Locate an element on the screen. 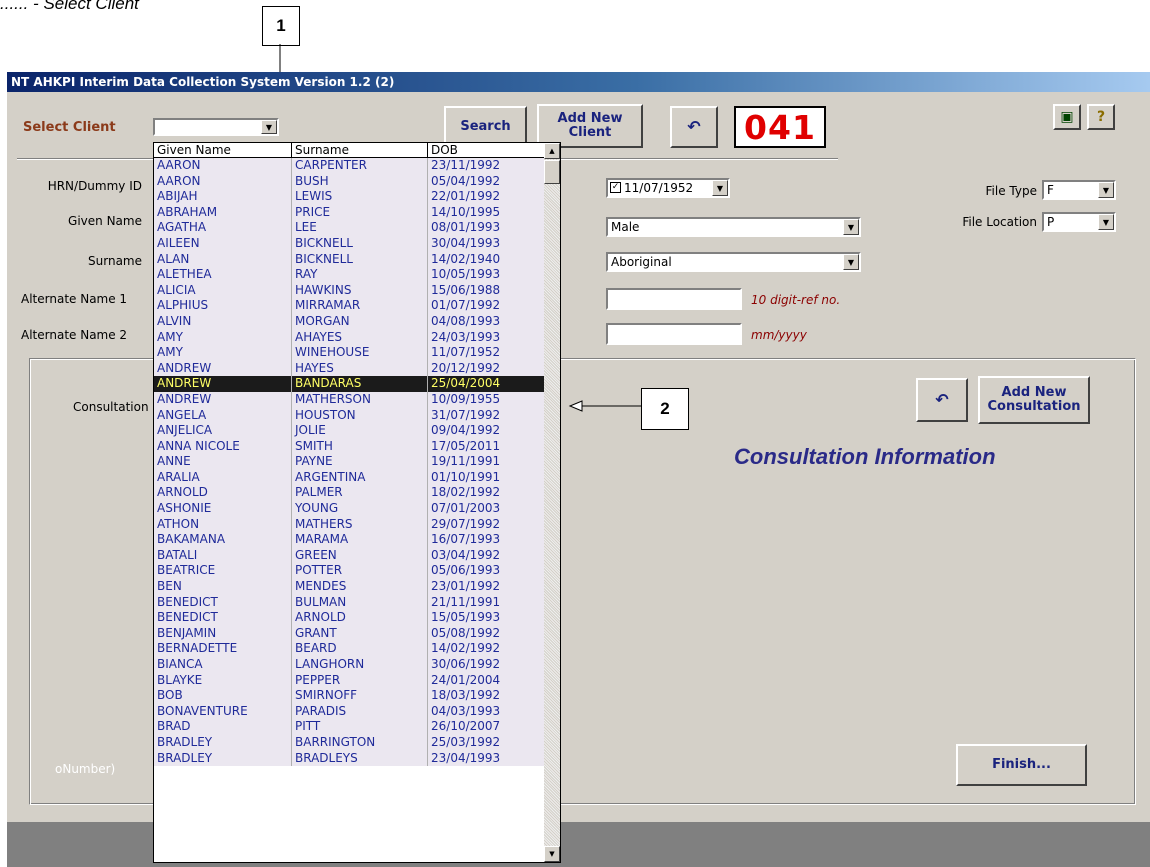  list-item: ARALIA ARGENTINA 01/10/1991 is located at coordinates (350, 477).